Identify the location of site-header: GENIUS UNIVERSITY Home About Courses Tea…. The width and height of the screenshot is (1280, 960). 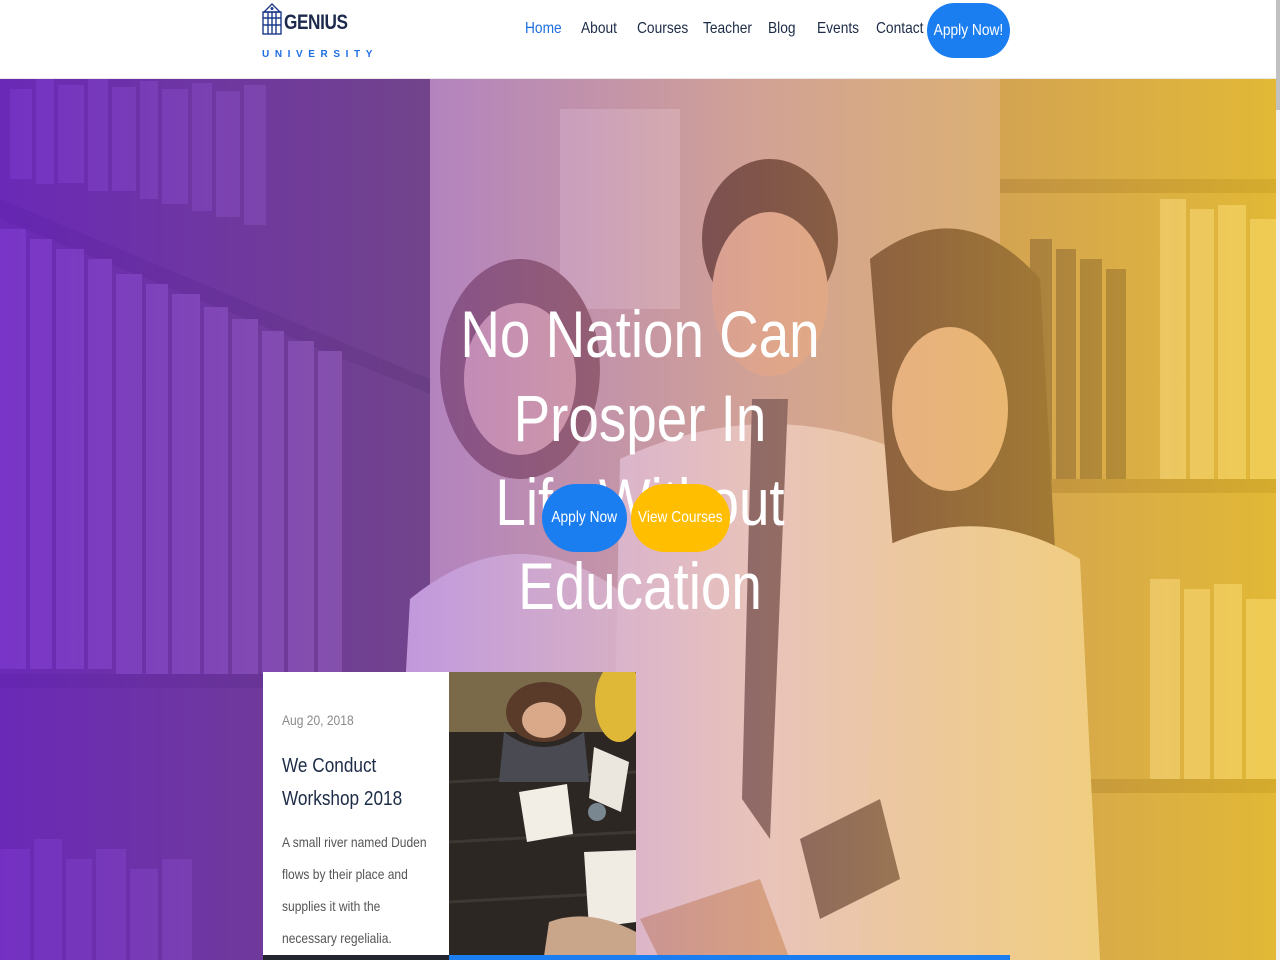
(640, 39).